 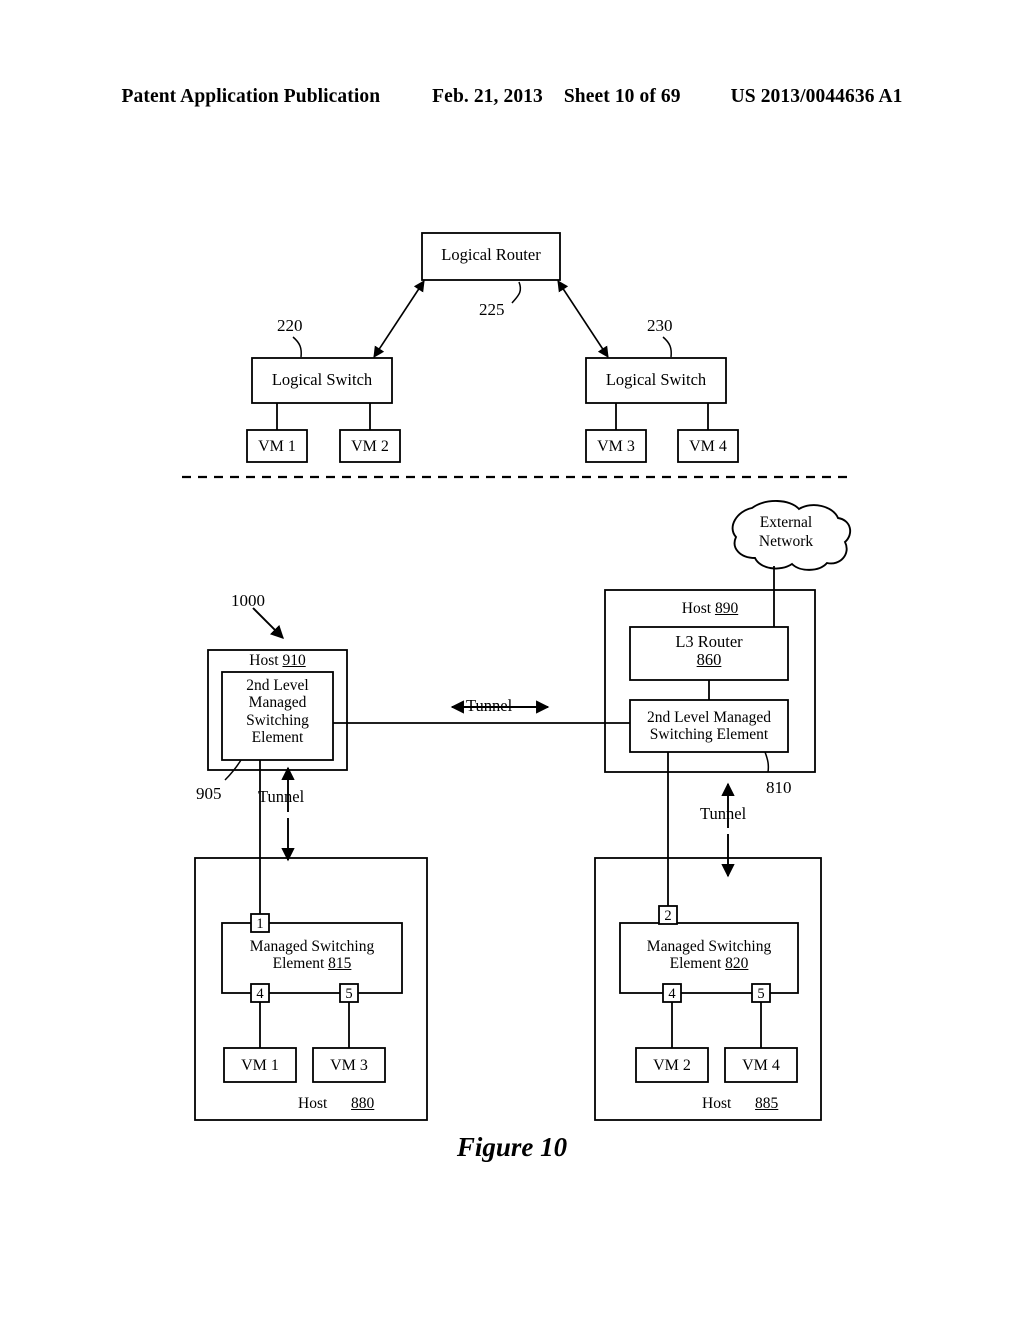 I want to click on l3-router-ref: 860, so click(x=709, y=660).